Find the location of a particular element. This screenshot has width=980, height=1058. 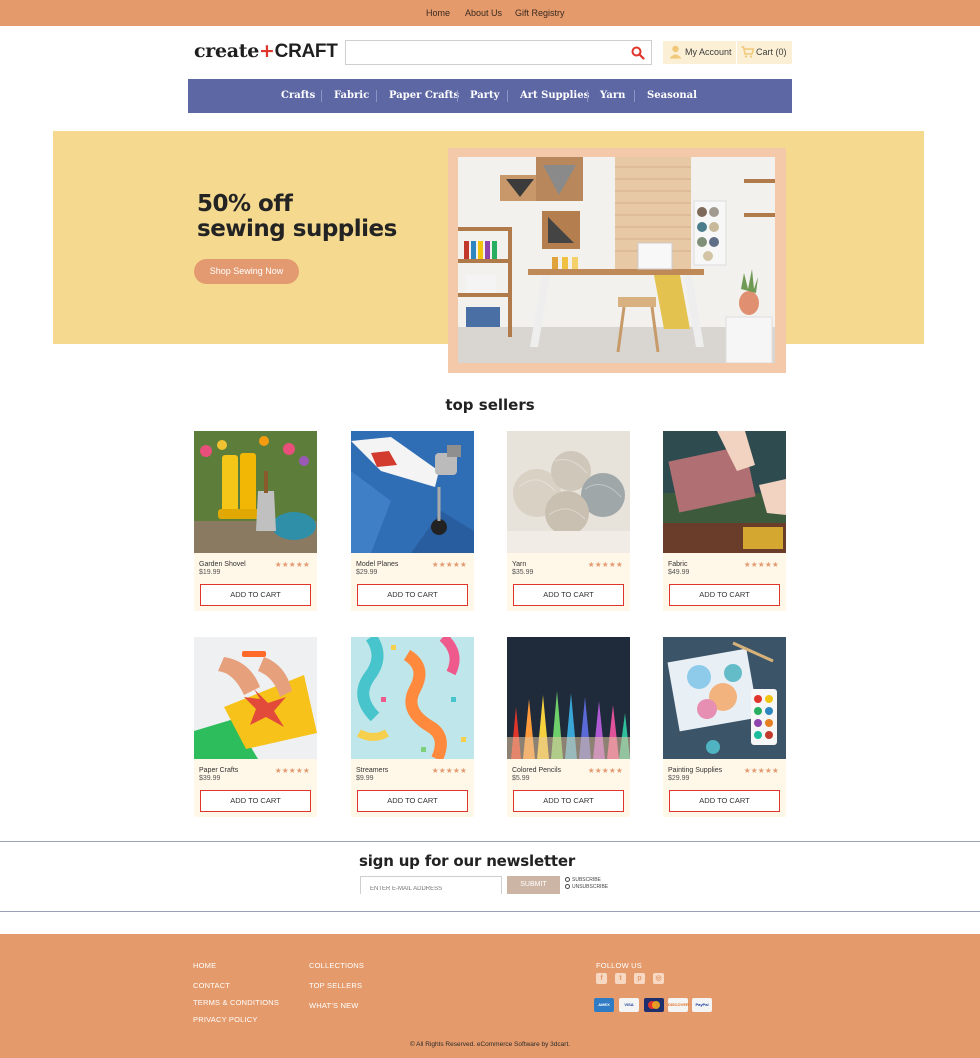

nav-item-crafts: Crafts is located at coordinates (298, 95).